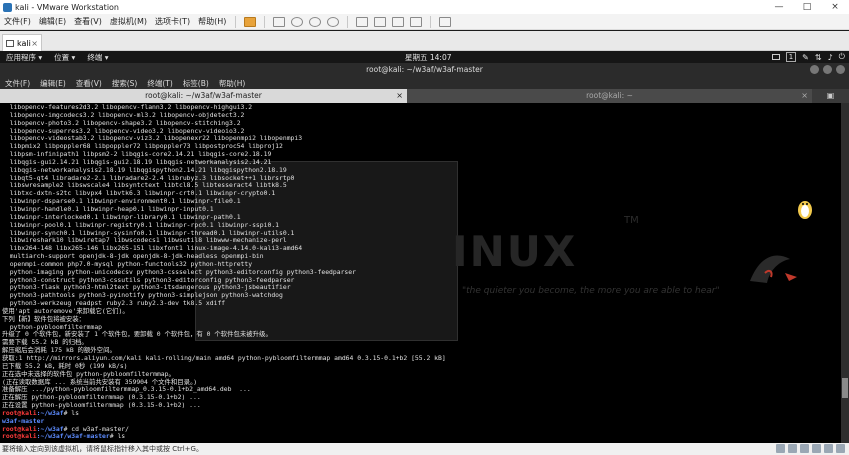 The width and height of the screenshot is (849, 455). I want to click on terminal-close-button, so click(840, 69).